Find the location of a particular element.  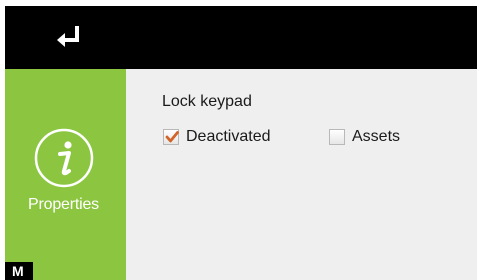

assets-checkbox is located at coordinates (337, 137).